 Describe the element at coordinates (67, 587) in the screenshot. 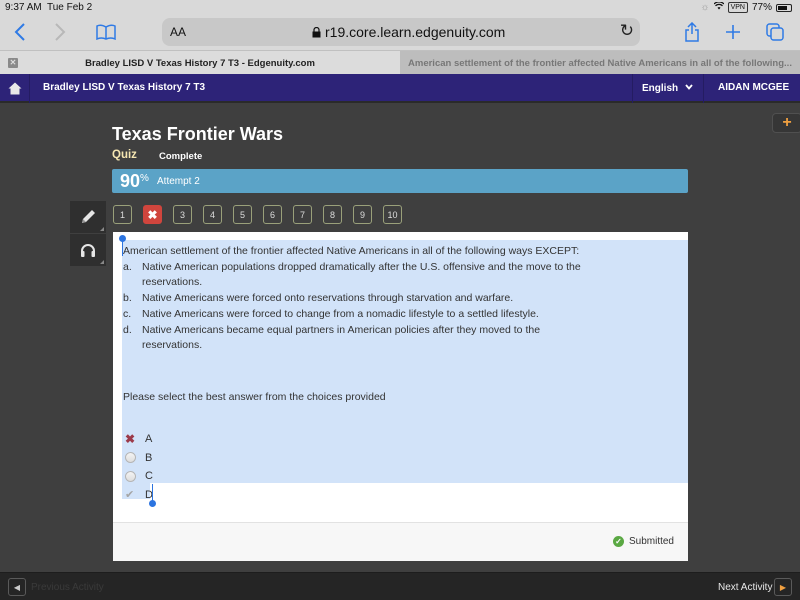

I see `previous-activity-label: Previous Activity` at that location.